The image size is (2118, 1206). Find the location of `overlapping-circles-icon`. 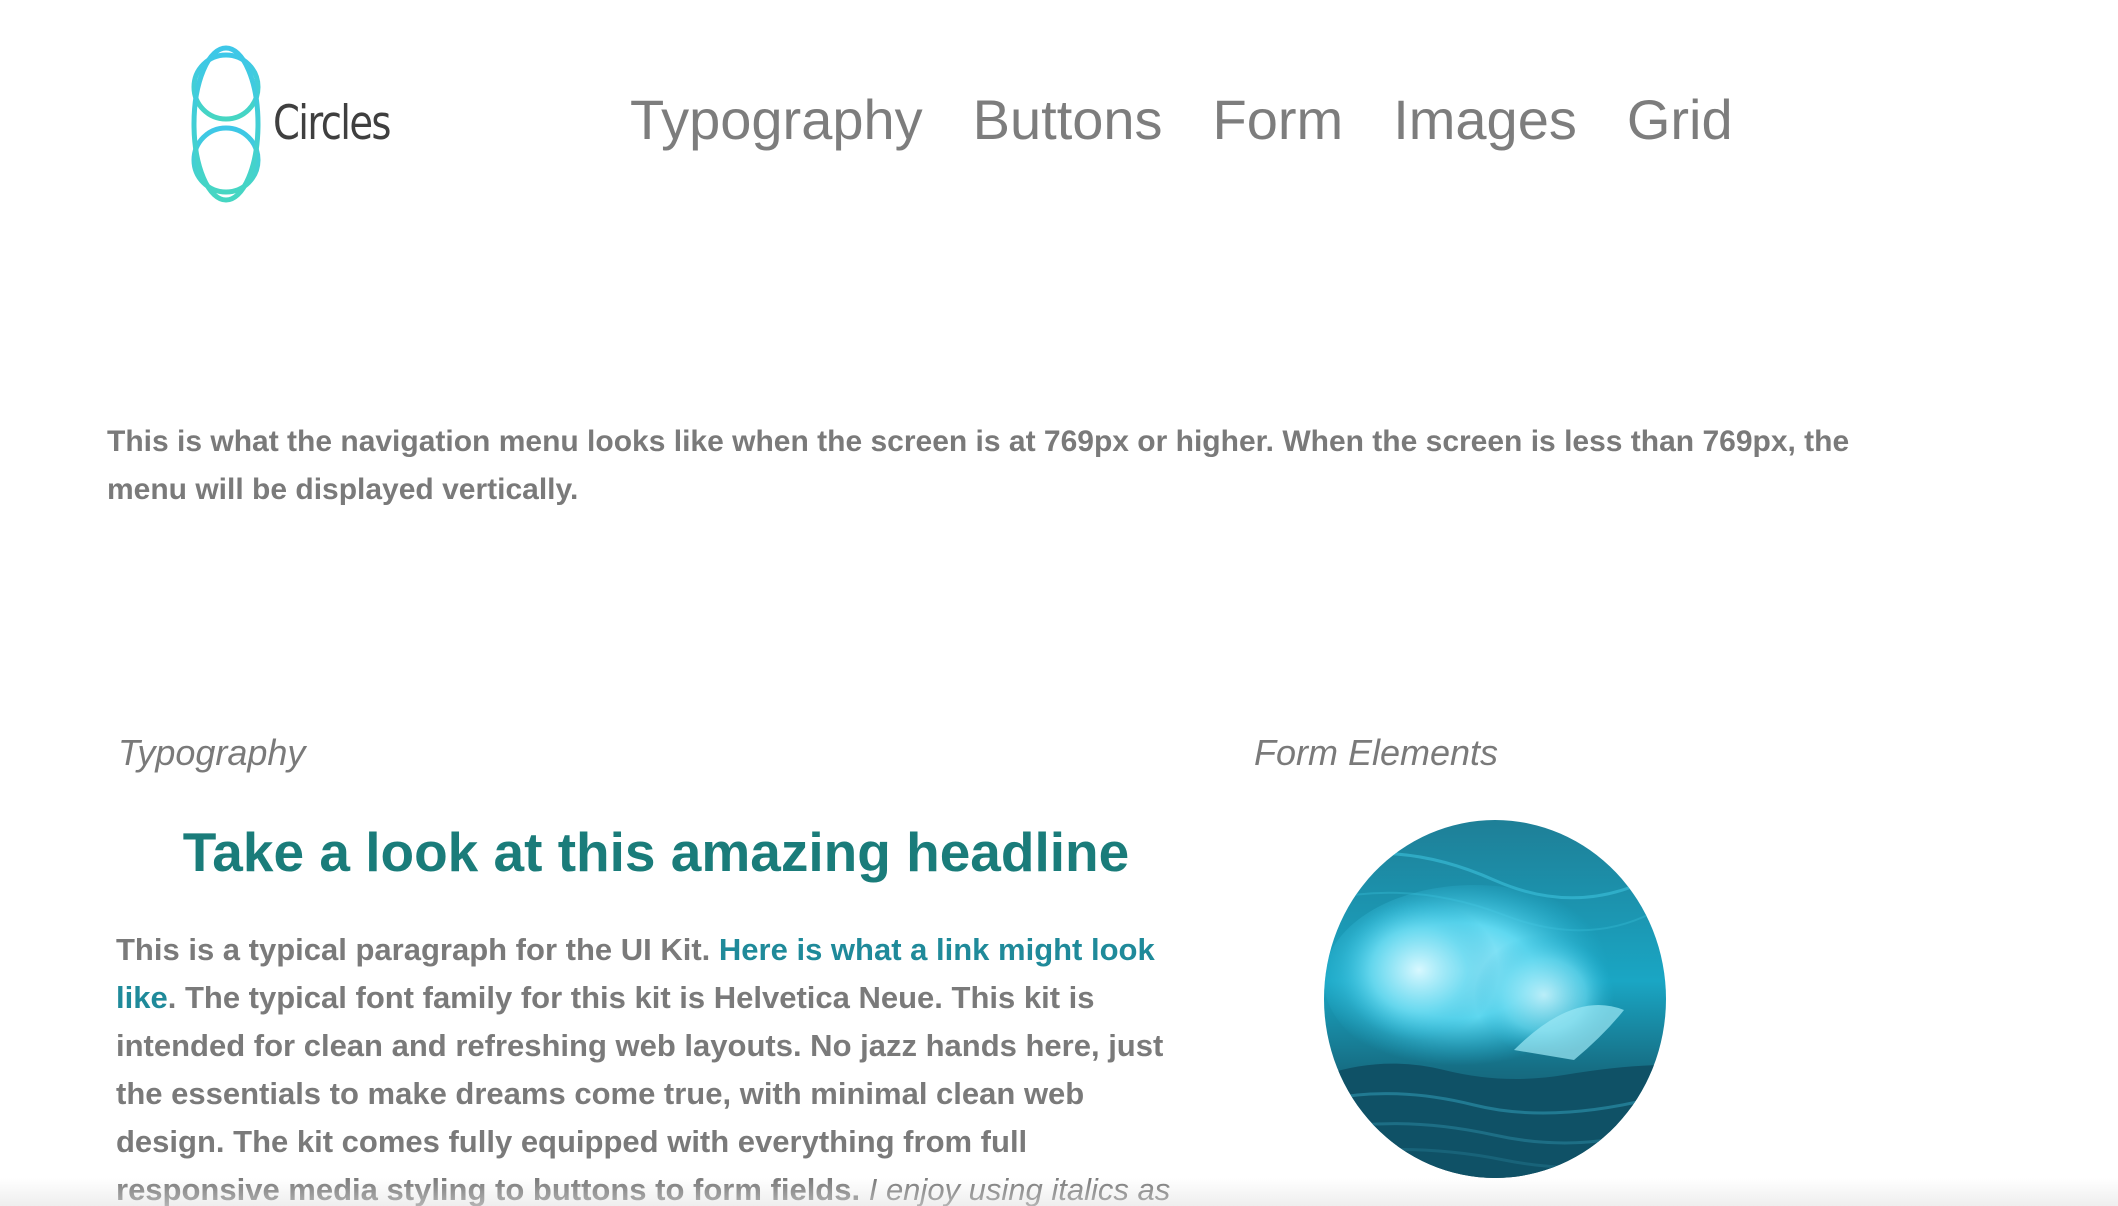

overlapping-circles-icon is located at coordinates (226, 124).